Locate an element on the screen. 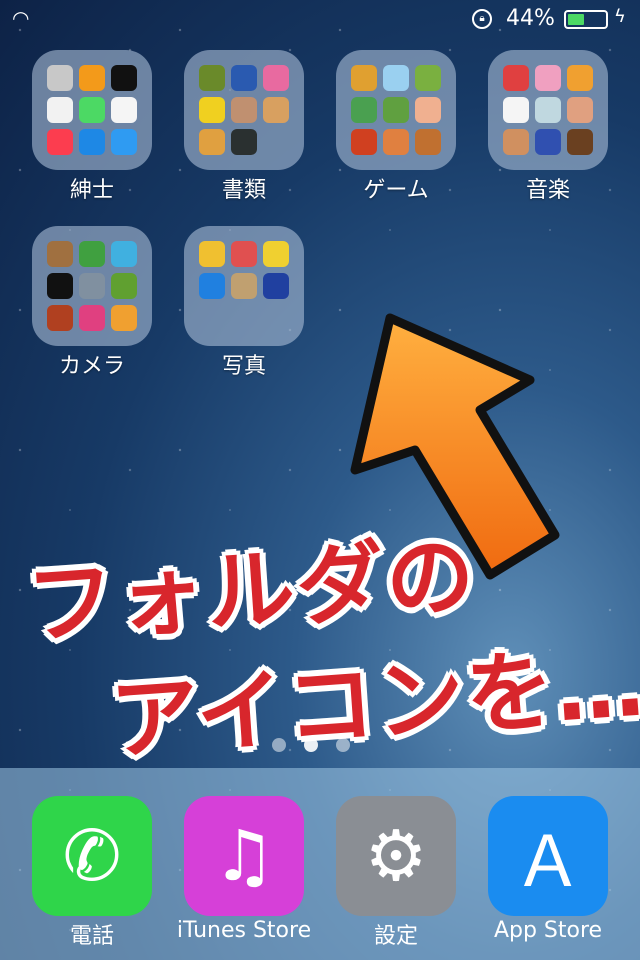 The image size is (640, 960). gear-icon: ⚙ is located at coordinates (396, 856).